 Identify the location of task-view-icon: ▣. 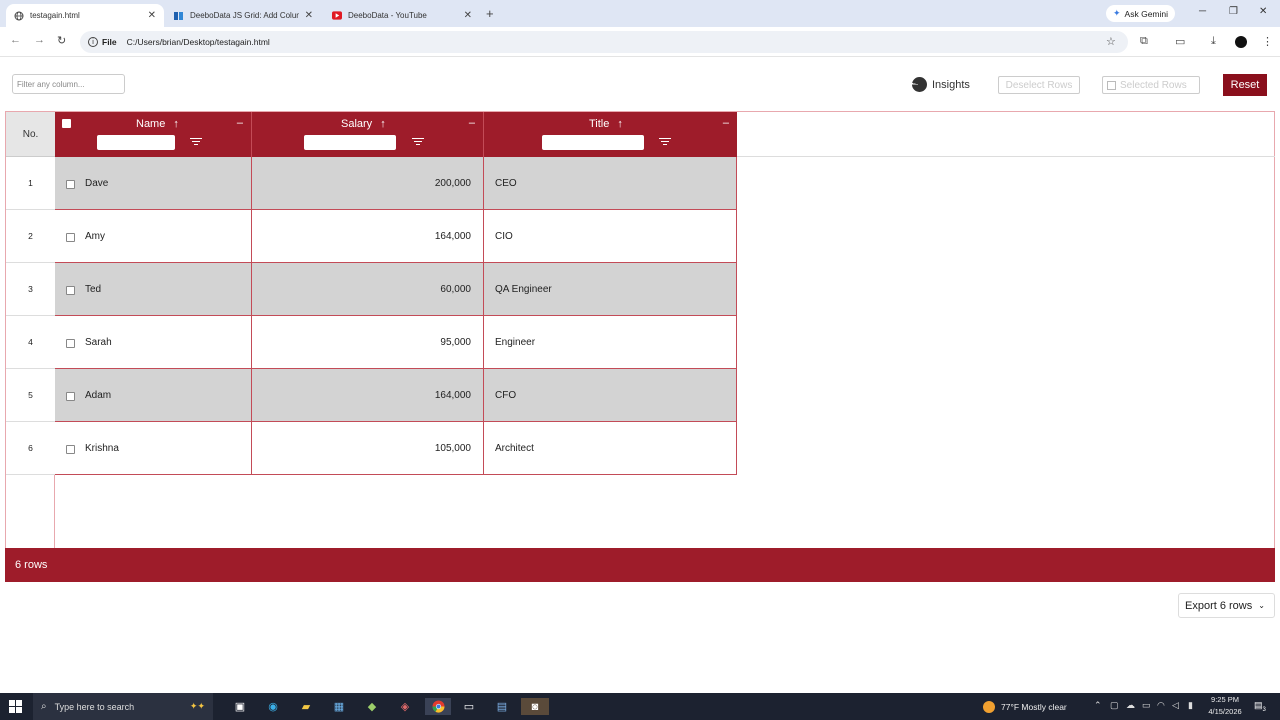
(240, 706).